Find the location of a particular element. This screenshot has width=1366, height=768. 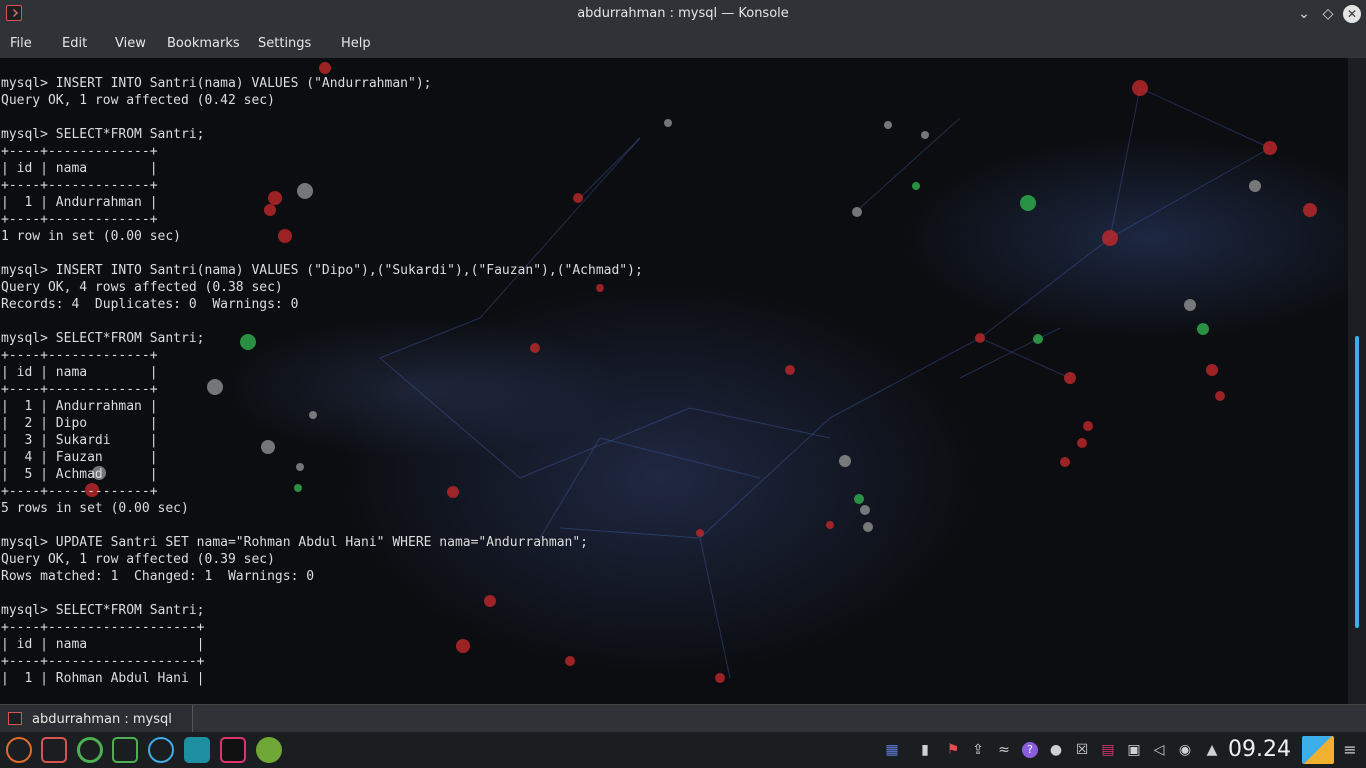

file-manager-icon is located at coordinates (125, 750).